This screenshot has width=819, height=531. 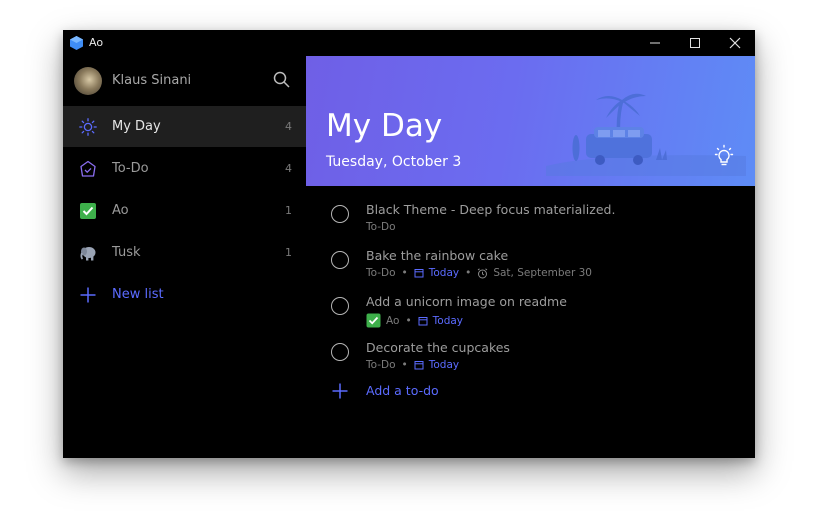 I want to click on task-meta: To-Do • Today • Sat, September 30, so click(x=479, y=273).